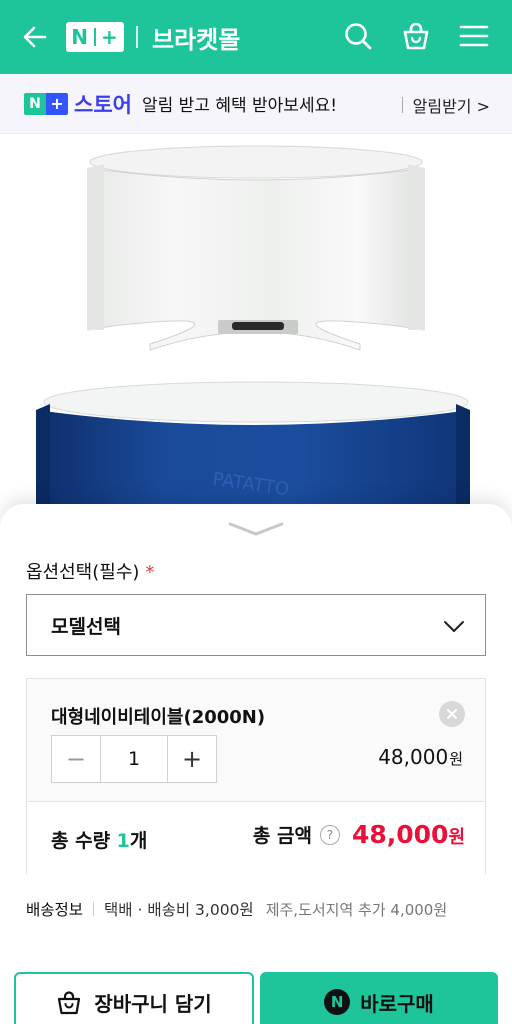 The height and width of the screenshot is (1024, 512). What do you see at coordinates (94, 909) in the screenshot?
I see `divider` at bounding box center [94, 909].